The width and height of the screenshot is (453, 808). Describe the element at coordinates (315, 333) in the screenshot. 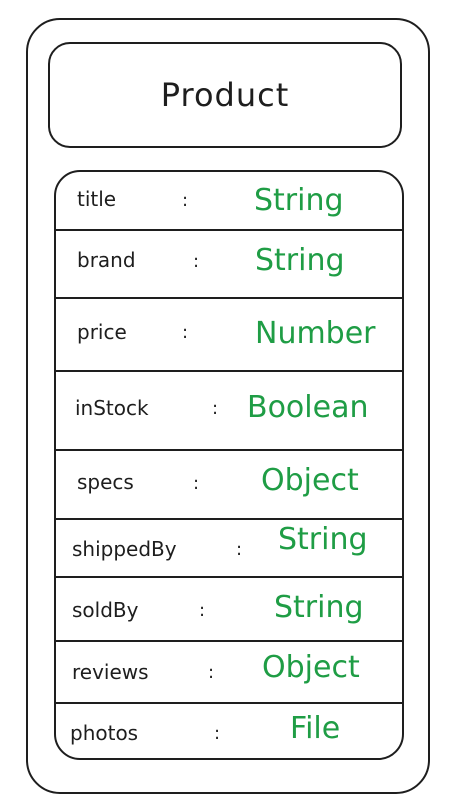

I see `field-type: Number` at that location.